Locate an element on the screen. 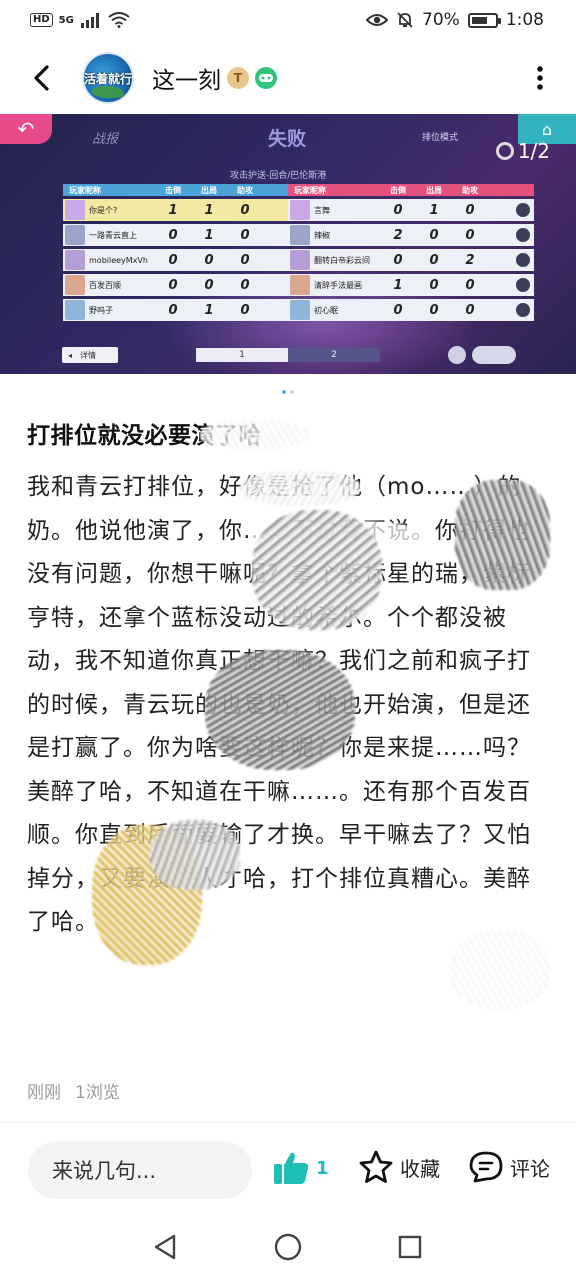  thumbs-up-icon is located at coordinates (291, 1168).